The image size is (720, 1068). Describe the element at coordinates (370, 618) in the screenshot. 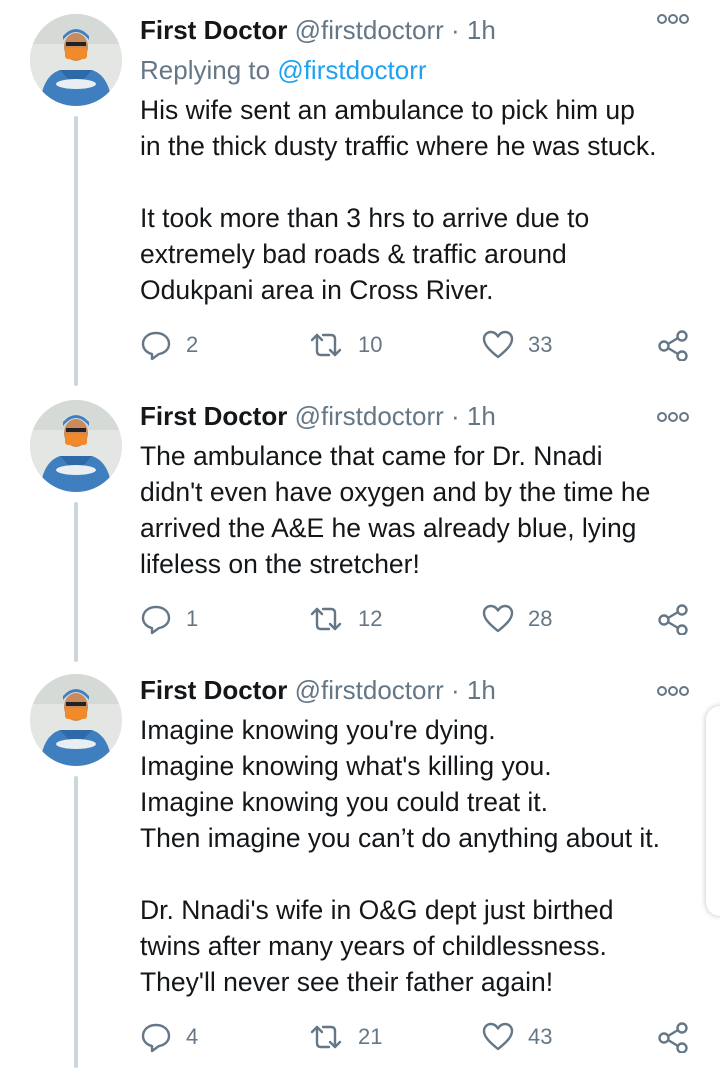

I see `retweet-count: 12` at that location.